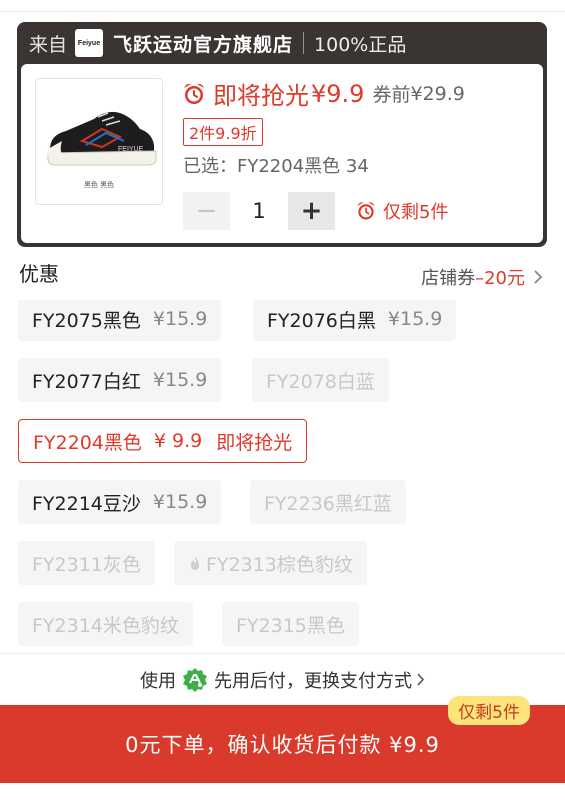 The width and height of the screenshot is (565, 800). I want to click on before-coupon-price: ¥29.9, so click(437, 93).